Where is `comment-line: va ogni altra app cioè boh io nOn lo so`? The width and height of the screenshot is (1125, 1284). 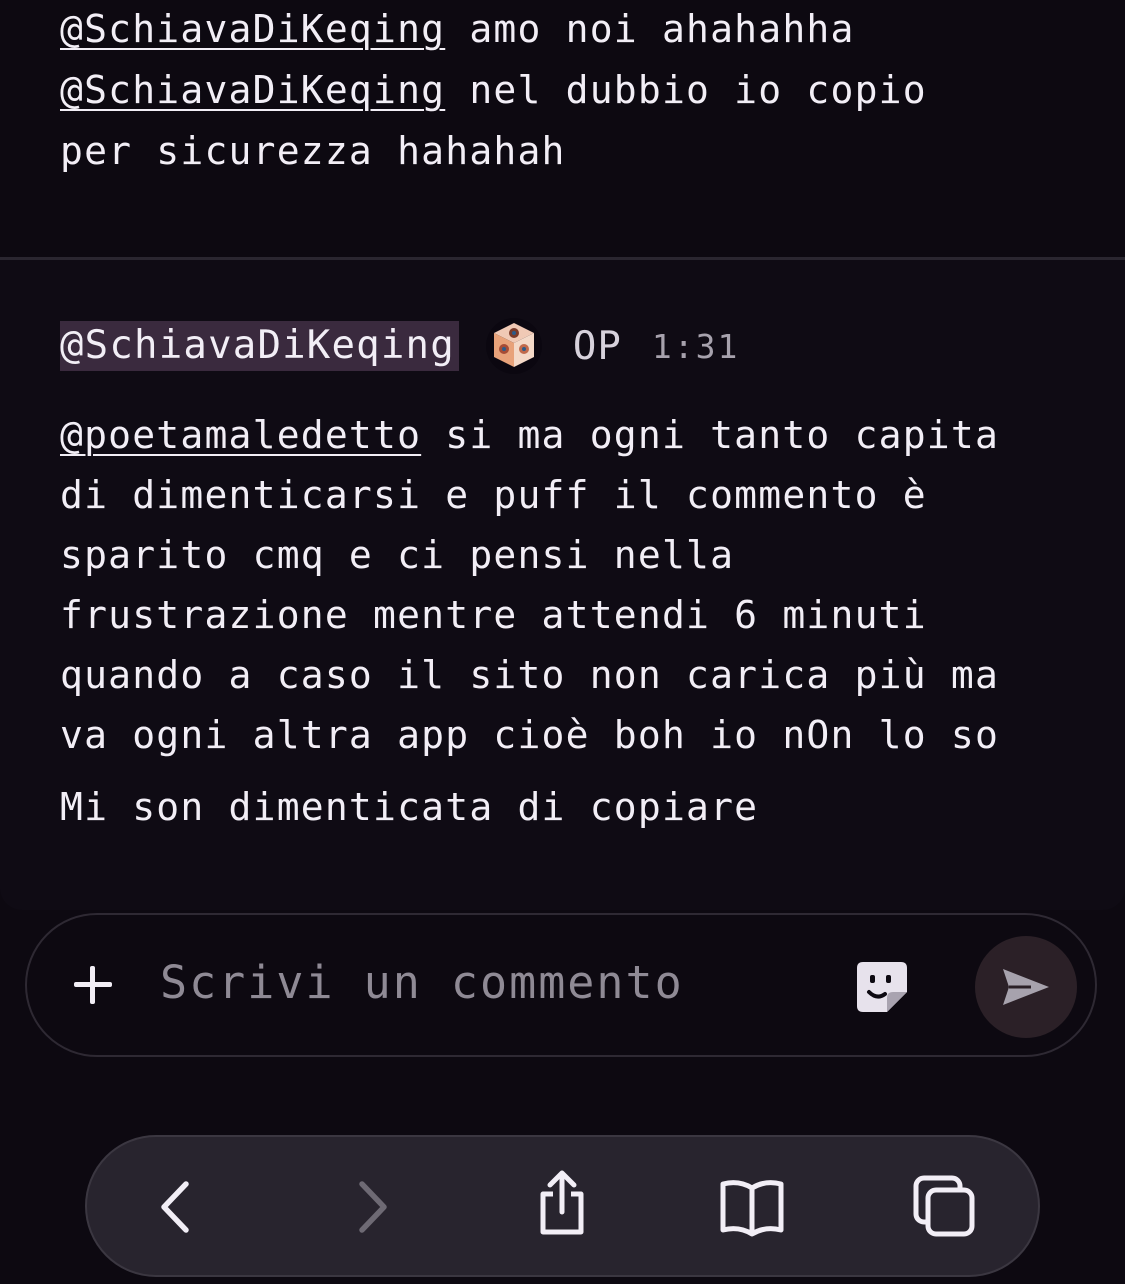 comment-line: va ogni altra app cioè boh io nOn lo so is located at coordinates (530, 735).